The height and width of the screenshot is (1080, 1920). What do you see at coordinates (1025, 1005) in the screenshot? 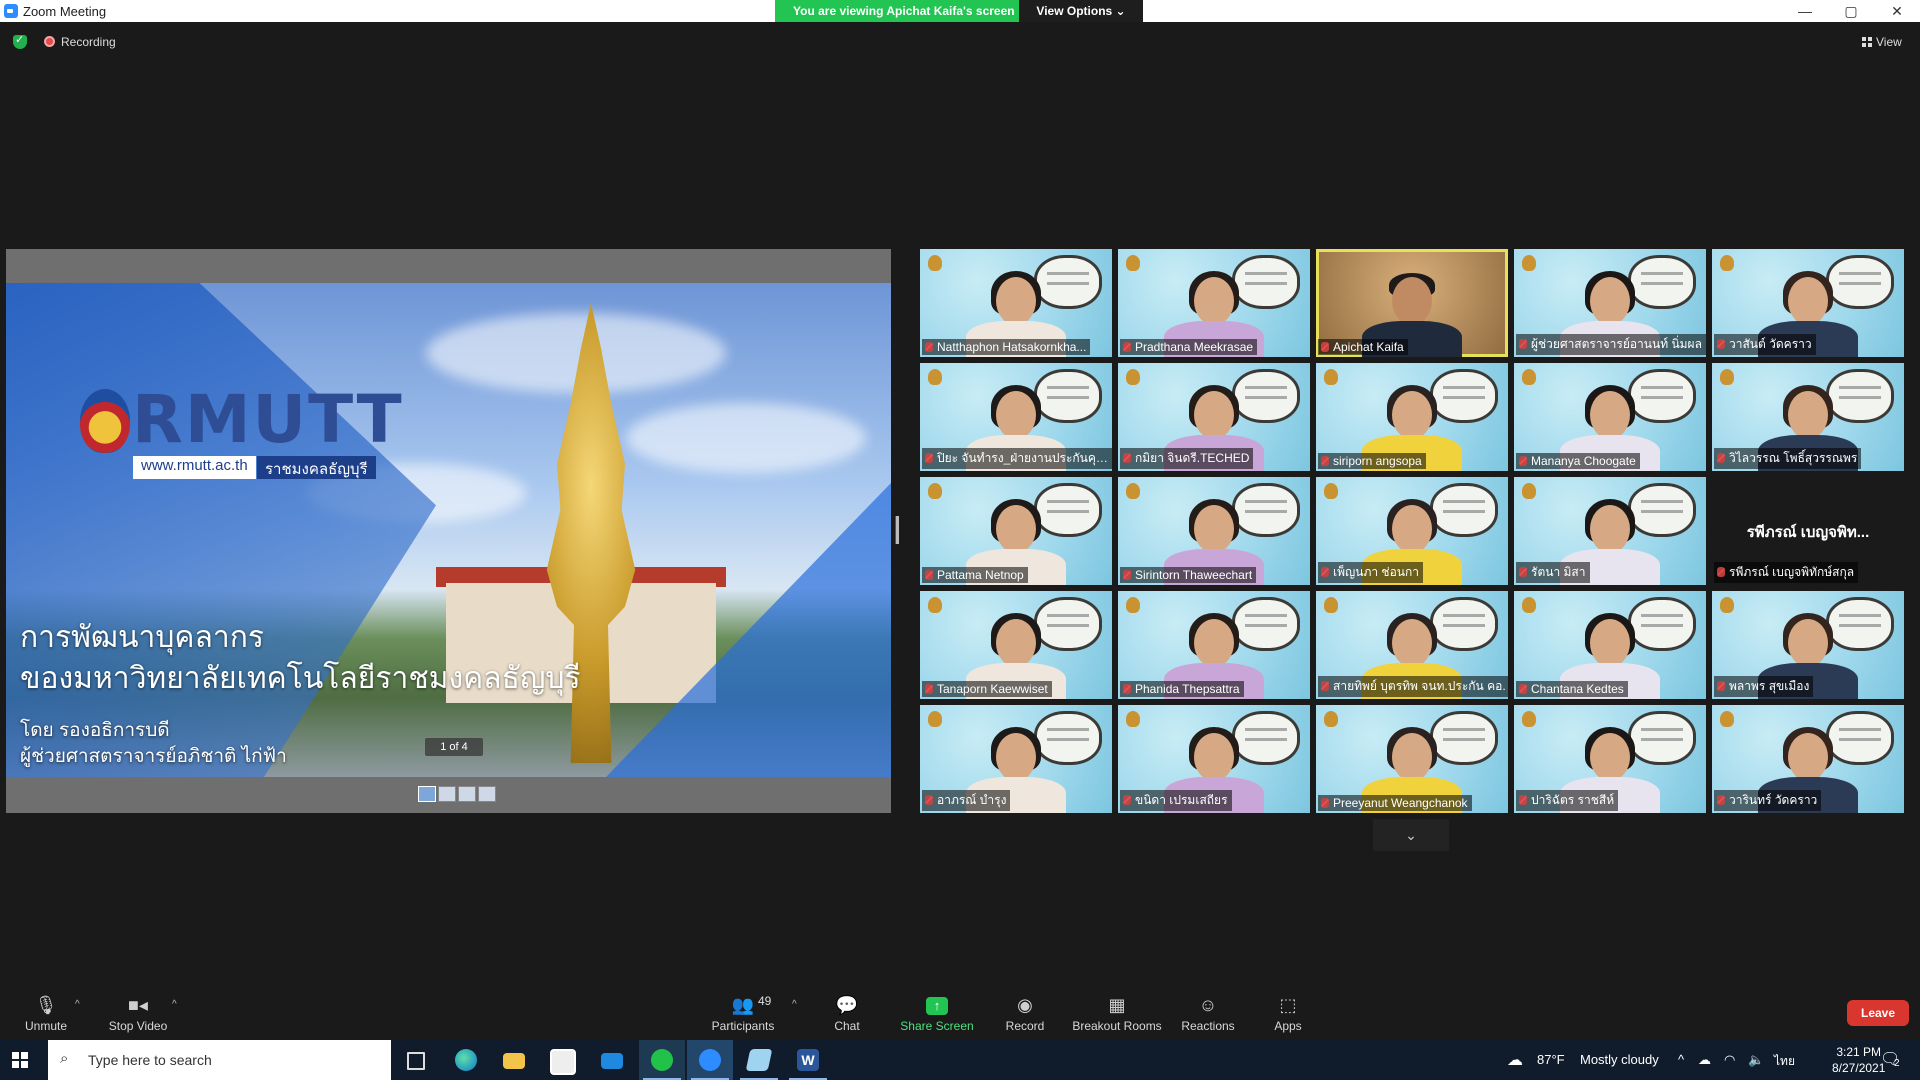
I see `record-icon: ◉` at bounding box center [1025, 1005].